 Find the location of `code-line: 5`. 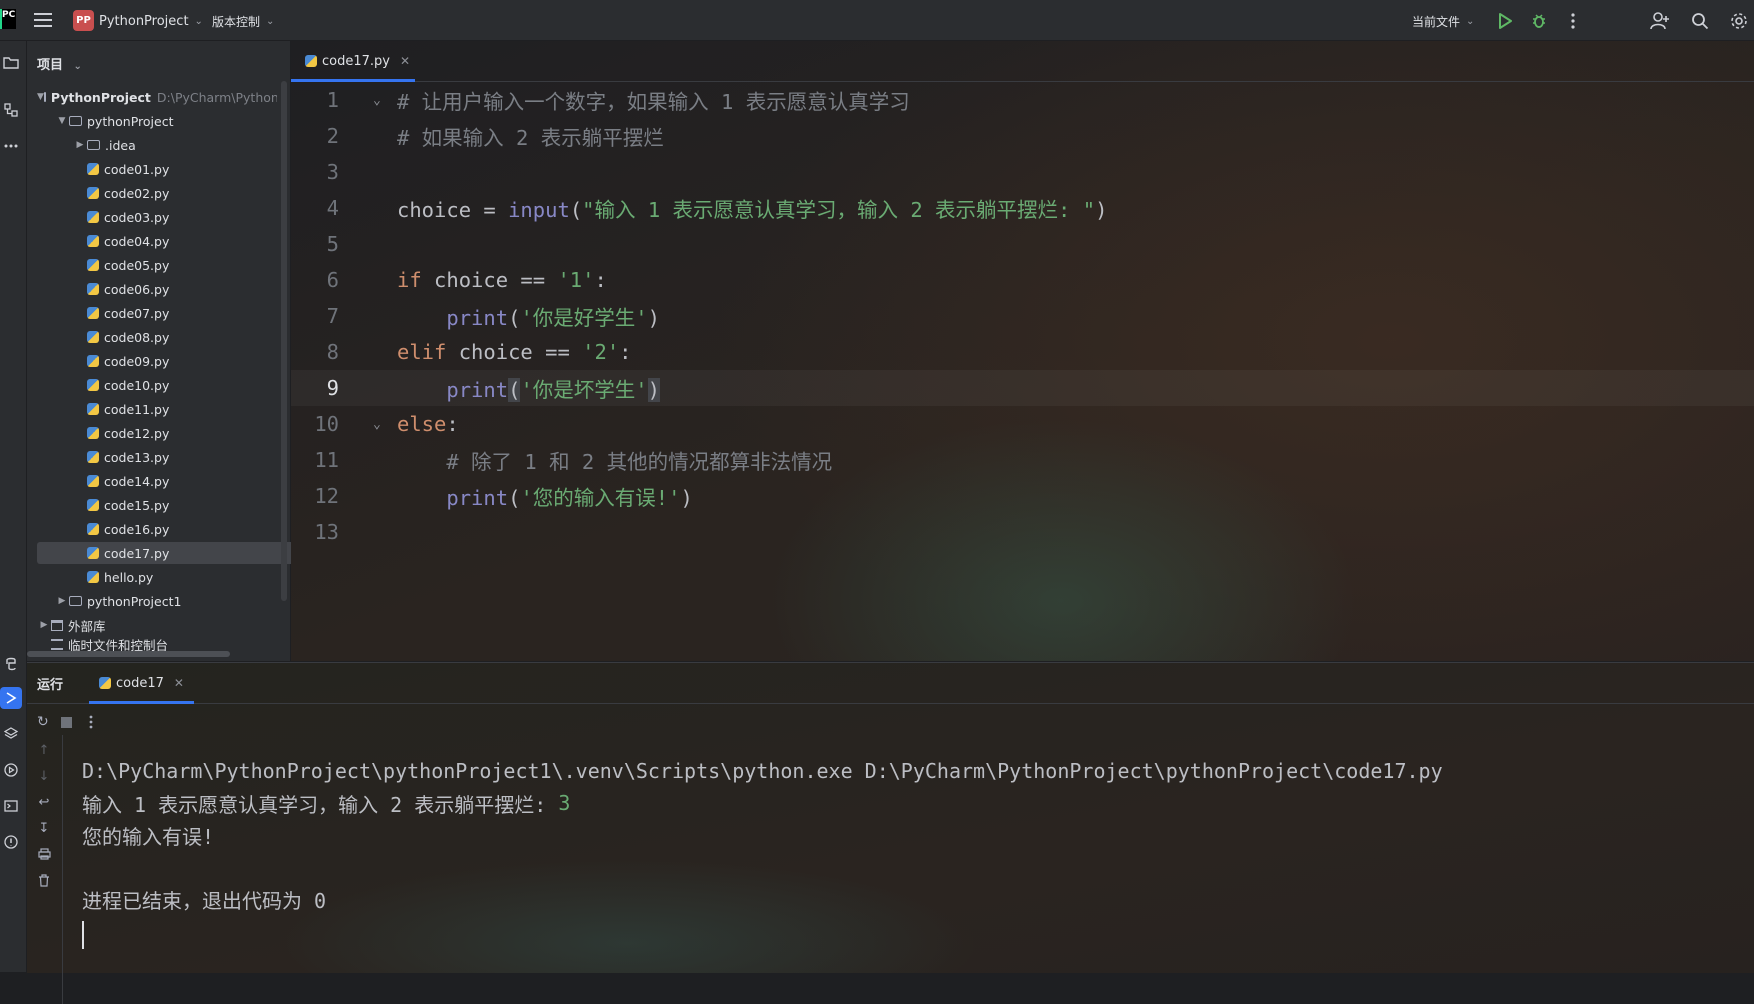

code-line: 5 is located at coordinates (1022, 244).